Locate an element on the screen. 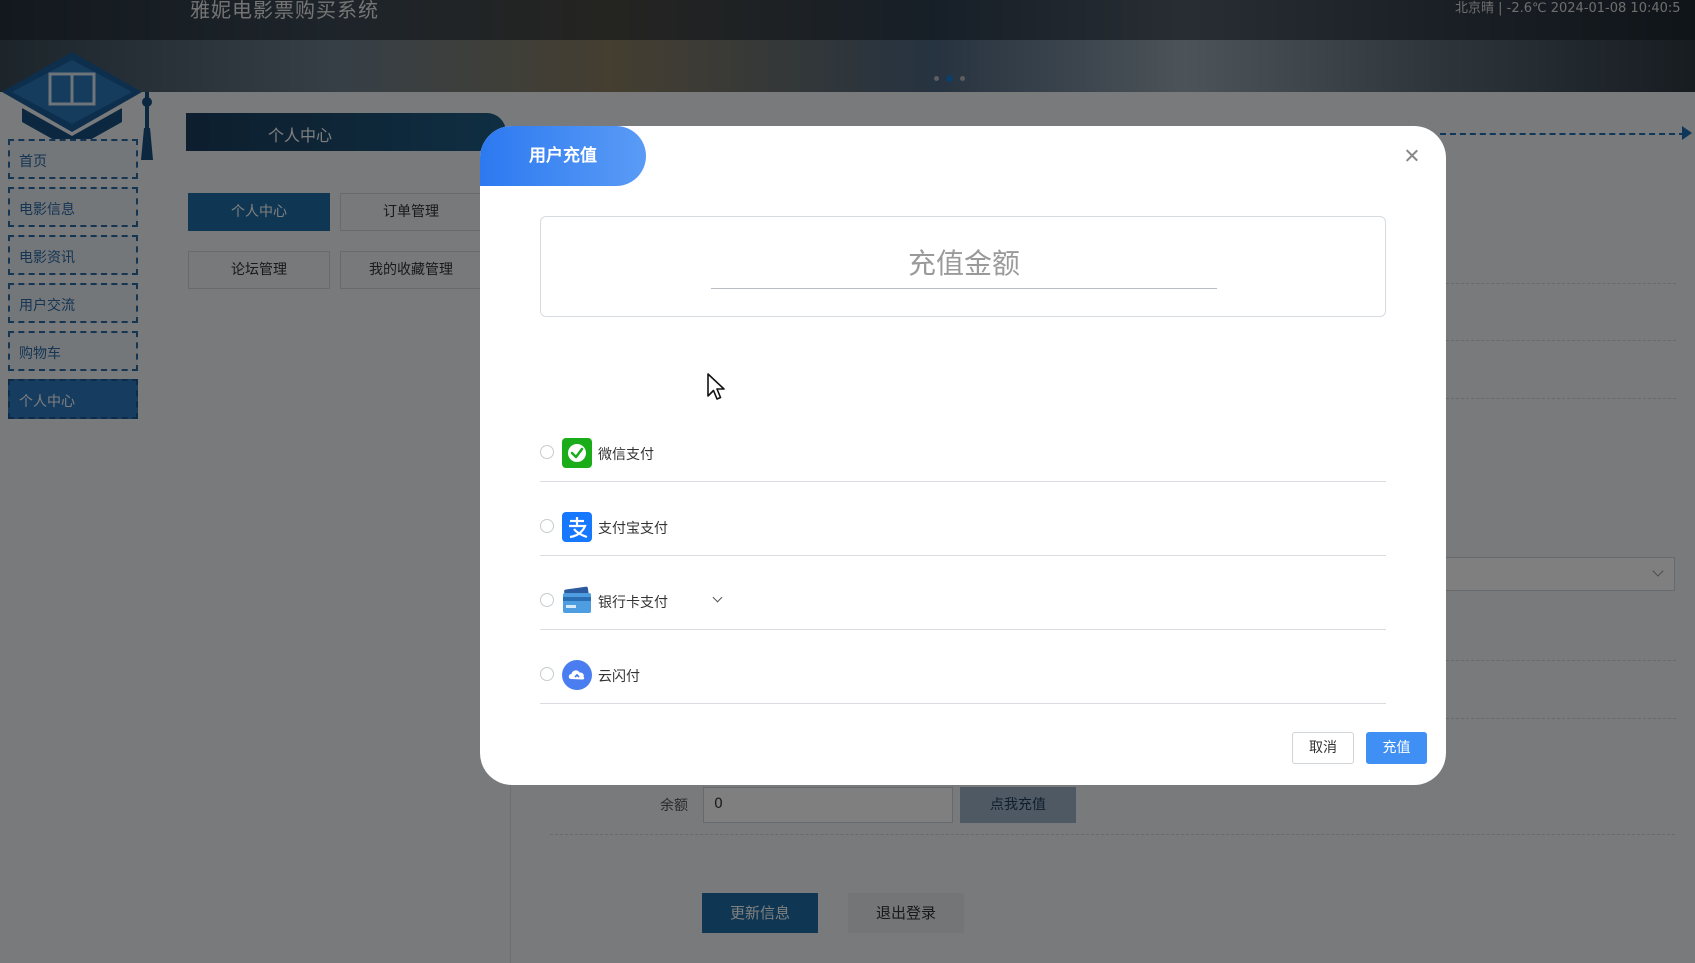 The width and height of the screenshot is (1695, 963). payment-label-alipay: 支付宝支付 is located at coordinates (633, 529).